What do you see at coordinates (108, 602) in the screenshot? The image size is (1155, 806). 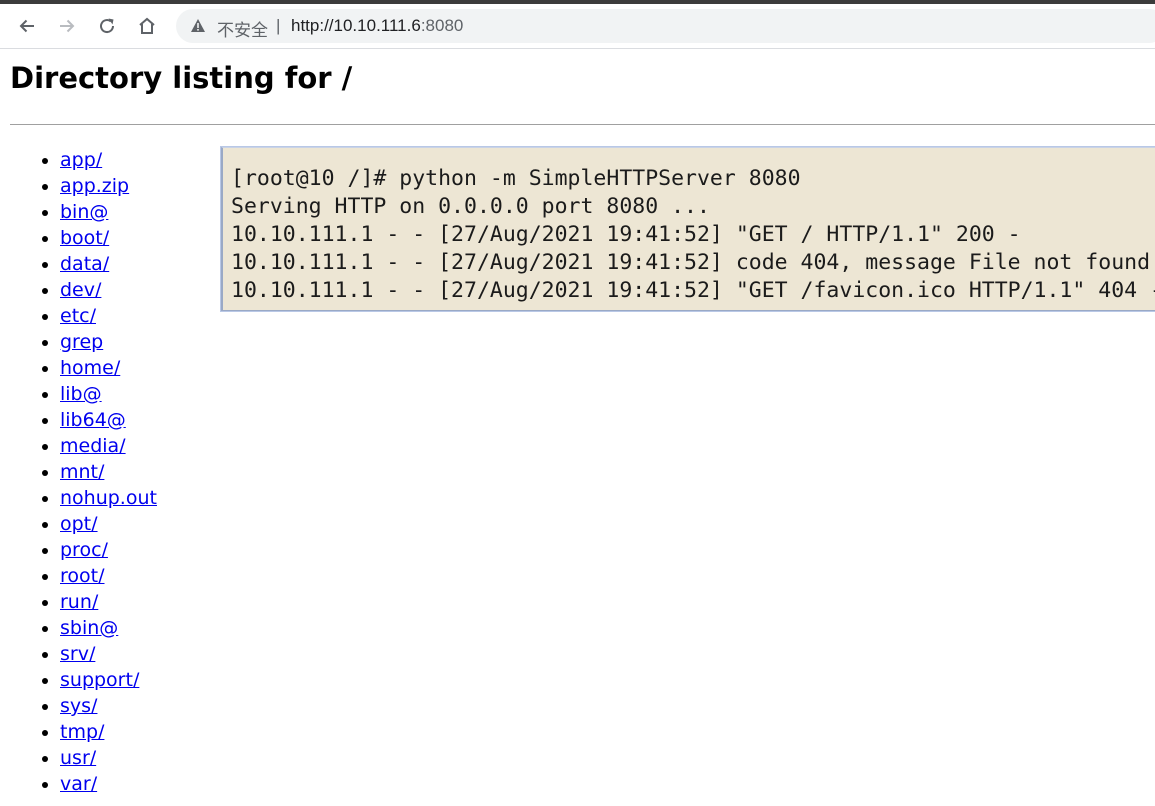 I see `list-item: run/` at bounding box center [108, 602].